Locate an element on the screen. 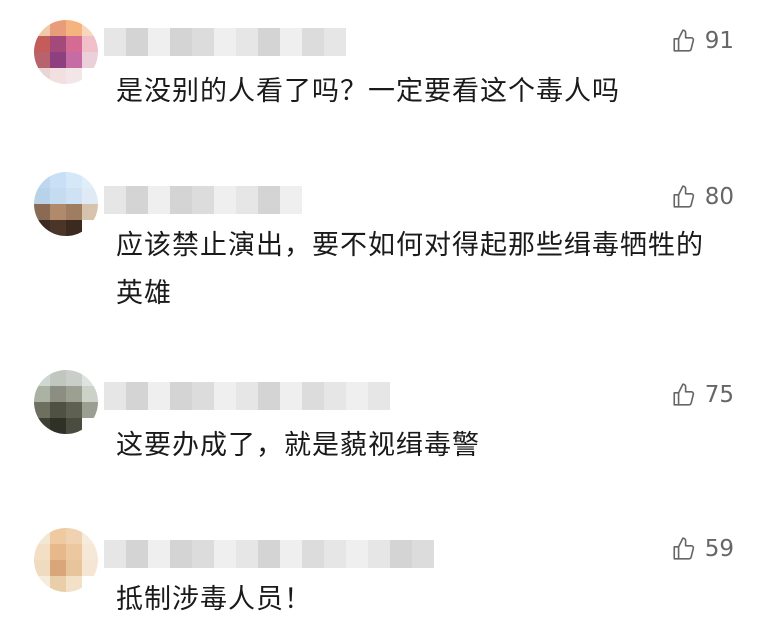 This screenshot has width=770, height=630. like-button: 75 is located at coordinates (702, 395).